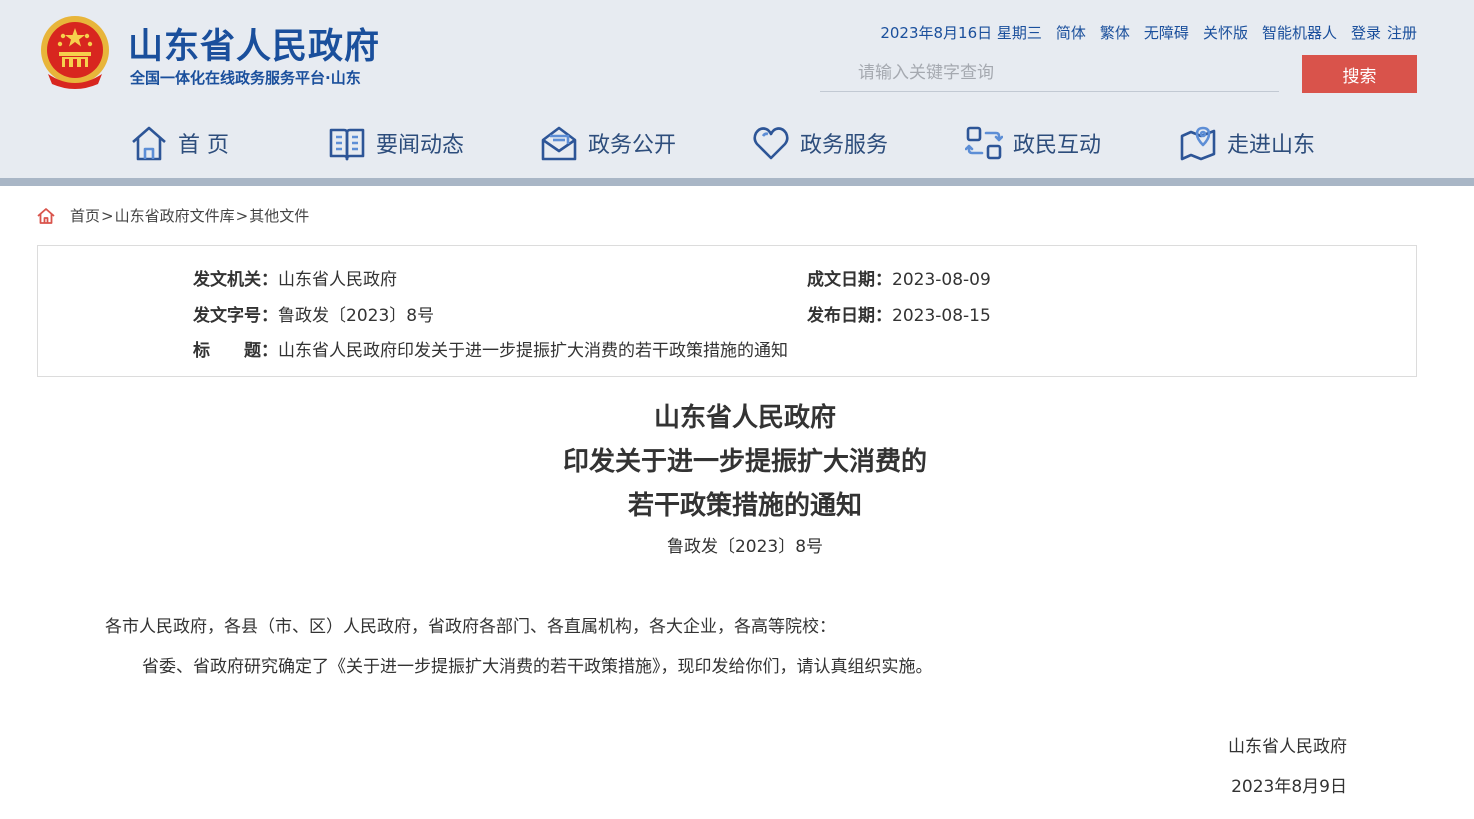  What do you see at coordinates (261, 351) in the screenshot?
I see `info-title-label-b: 题：` at bounding box center [261, 351].